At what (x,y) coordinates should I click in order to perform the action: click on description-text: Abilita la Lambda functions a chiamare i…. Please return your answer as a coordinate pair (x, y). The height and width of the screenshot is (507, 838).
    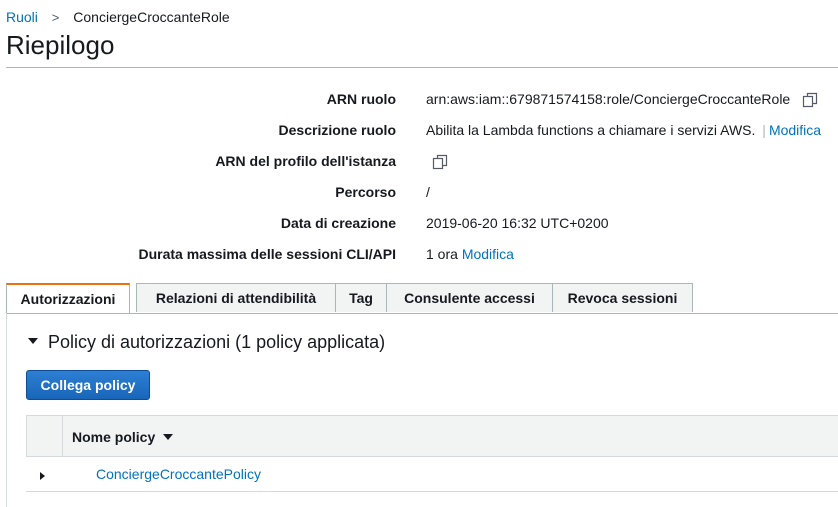
    Looking at the image, I should click on (591, 130).